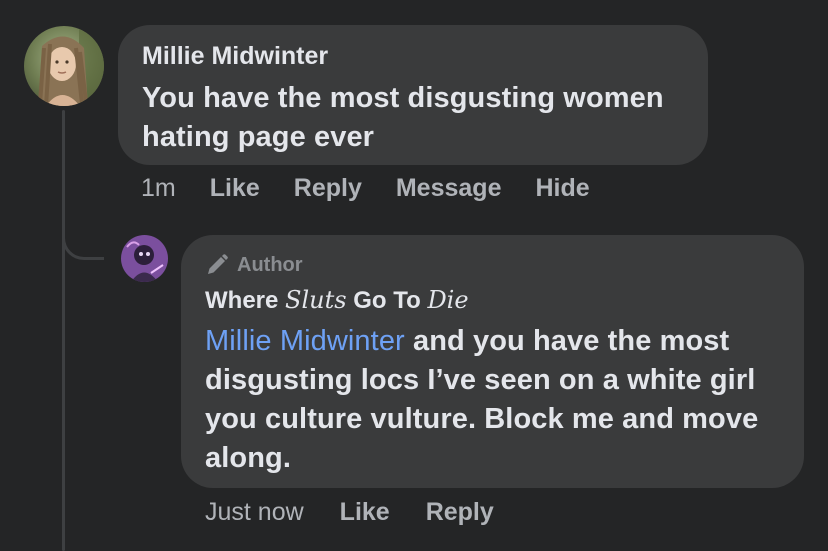  Describe the element at coordinates (482, 419) in the screenshot. I see `reply-text-line: you culture vulture. Block me and move` at that location.